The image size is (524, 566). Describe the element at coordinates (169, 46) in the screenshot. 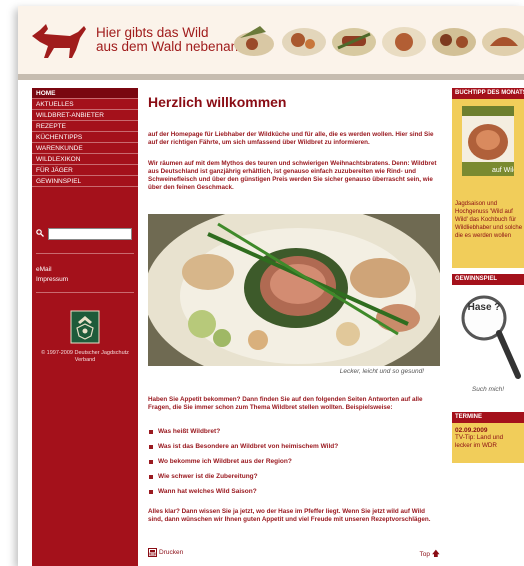

I see `tagline-line-2: aus dem Wald nebenan!` at that location.